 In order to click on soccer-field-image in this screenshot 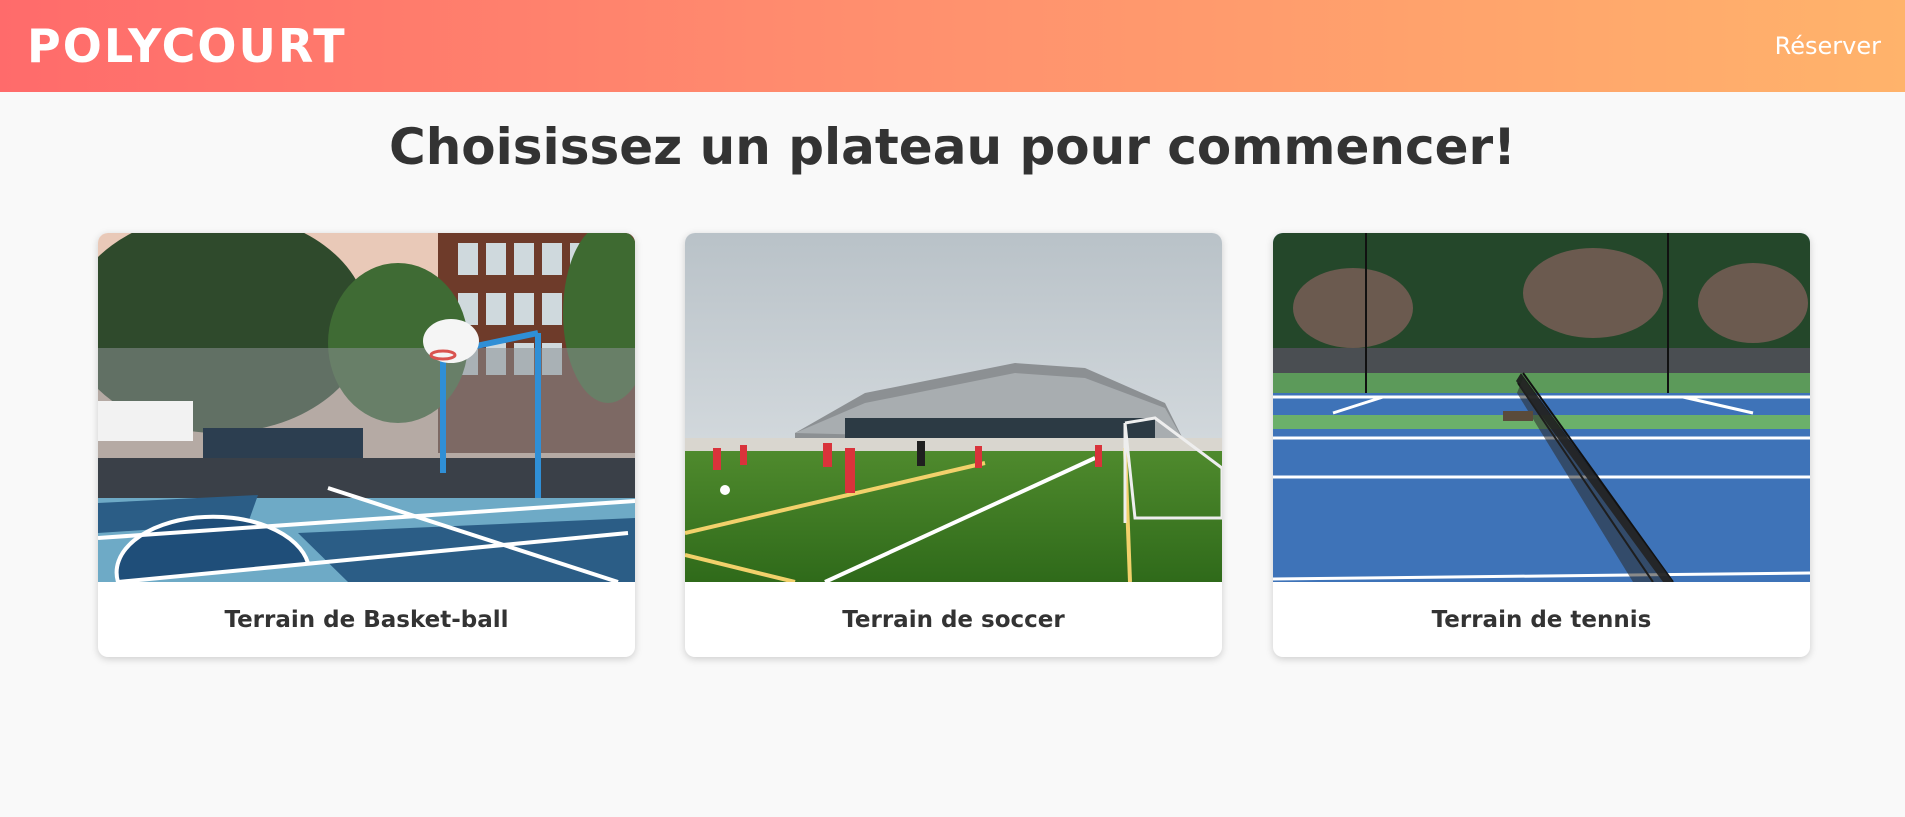, I will do `click(953, 407)`.